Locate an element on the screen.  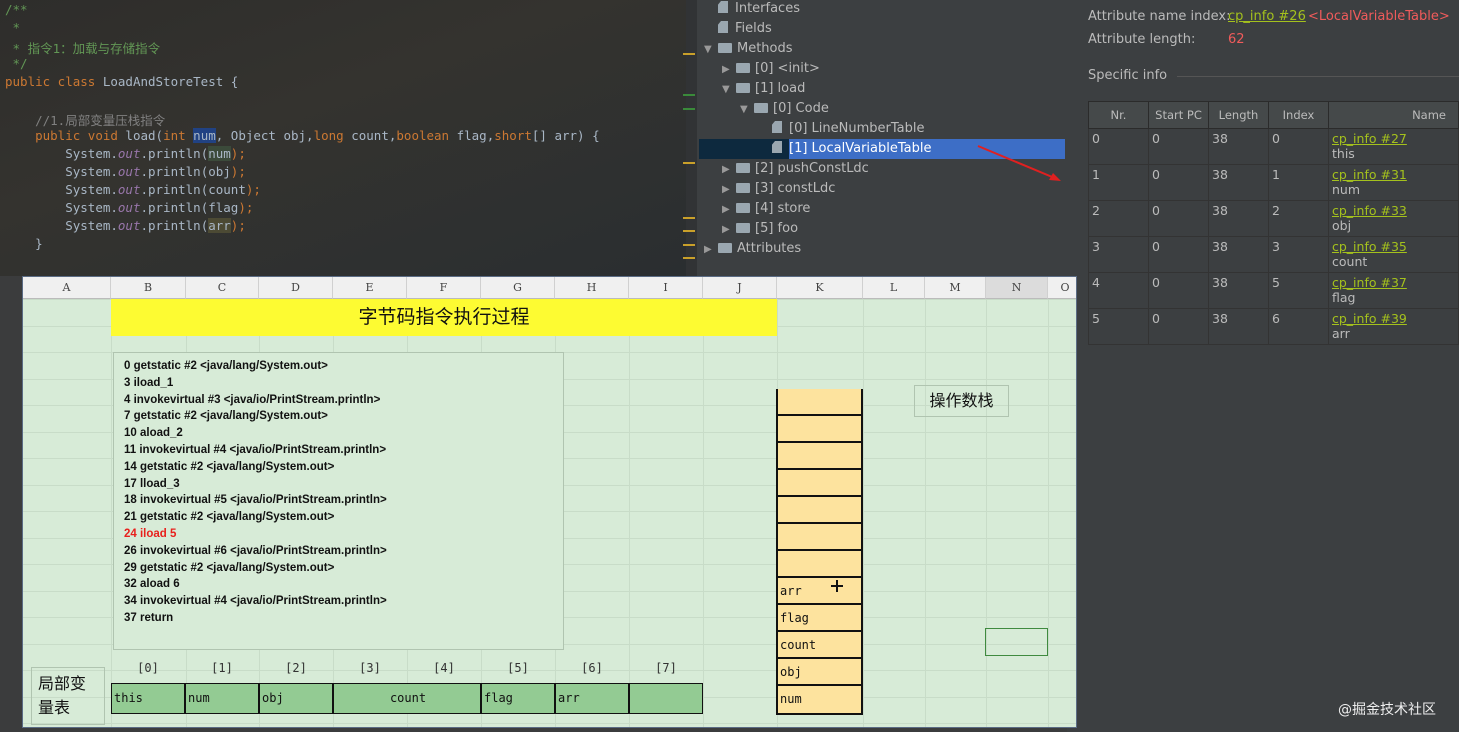
table-row: 1 0 38 1 cp_info #31 num is located at coordinates (1273, 182).